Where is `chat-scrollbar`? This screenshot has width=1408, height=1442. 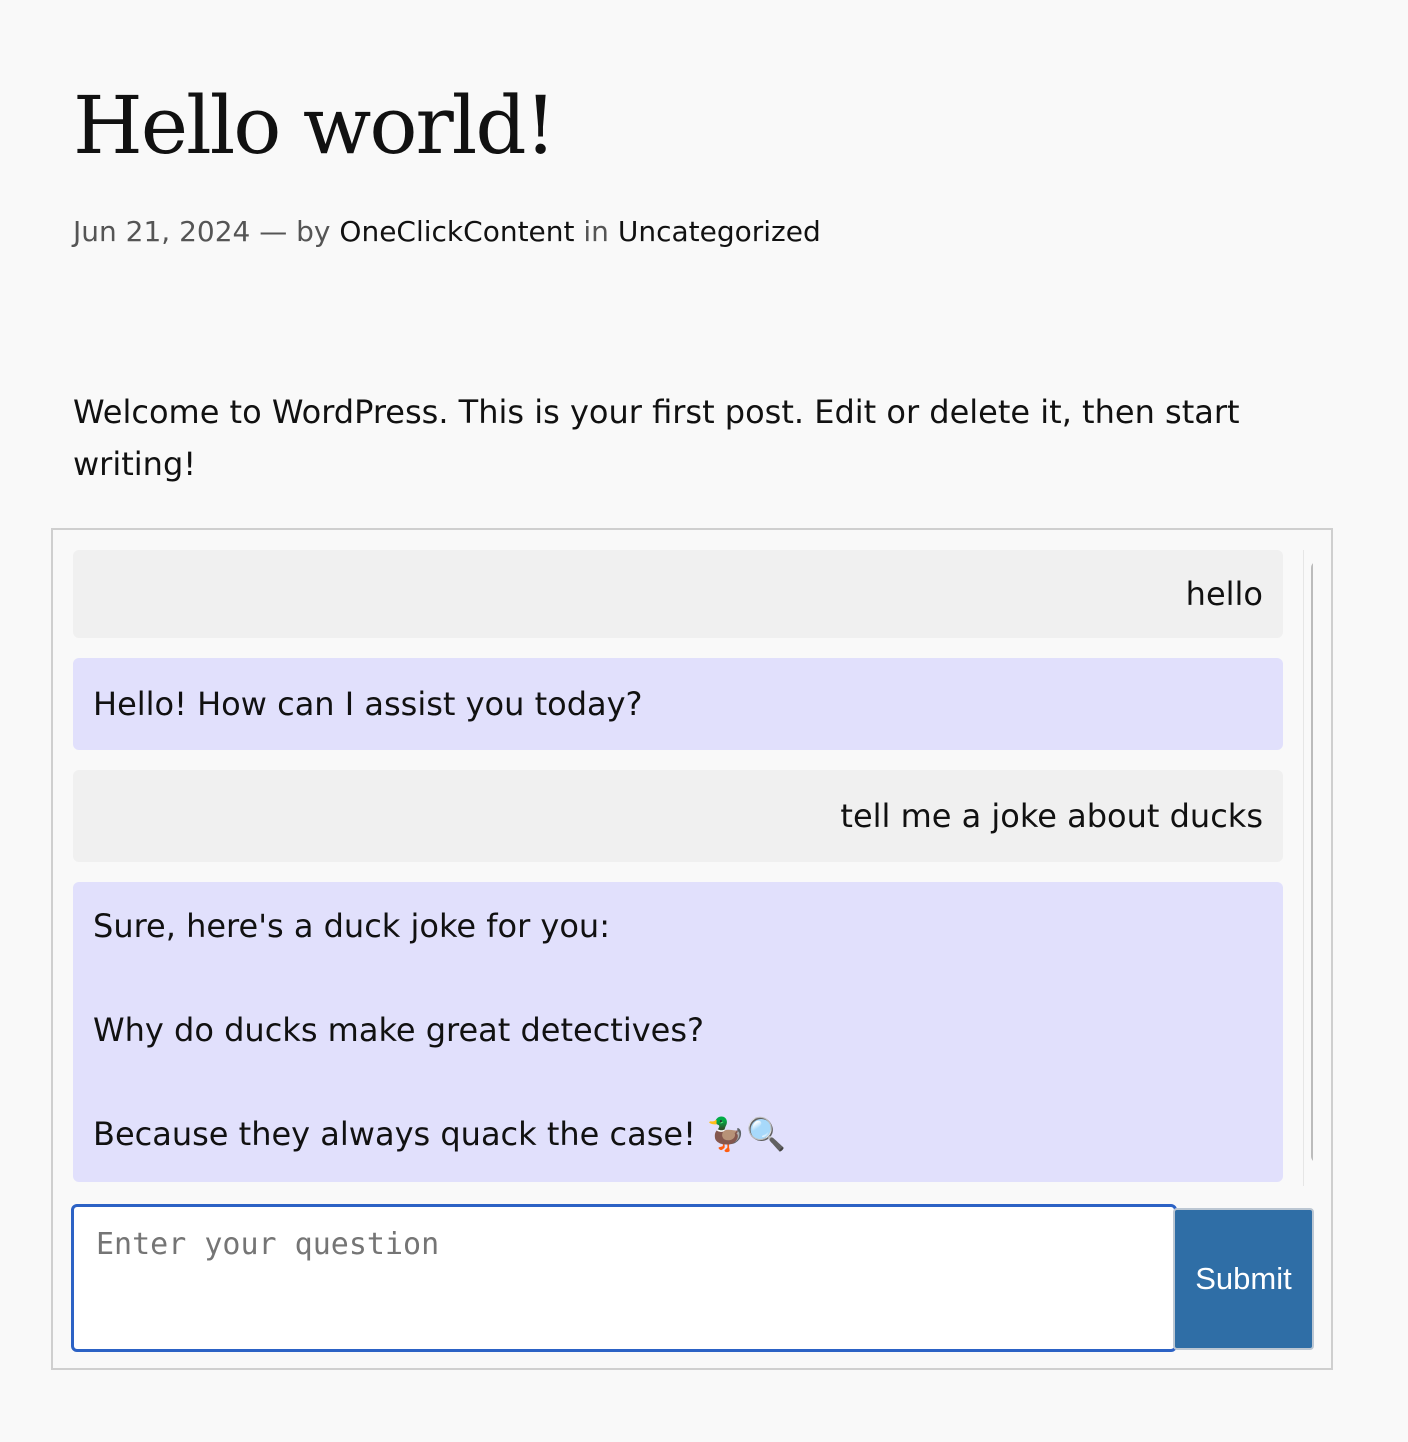 chat-scrollbar is located at coordinates (1308, 868).